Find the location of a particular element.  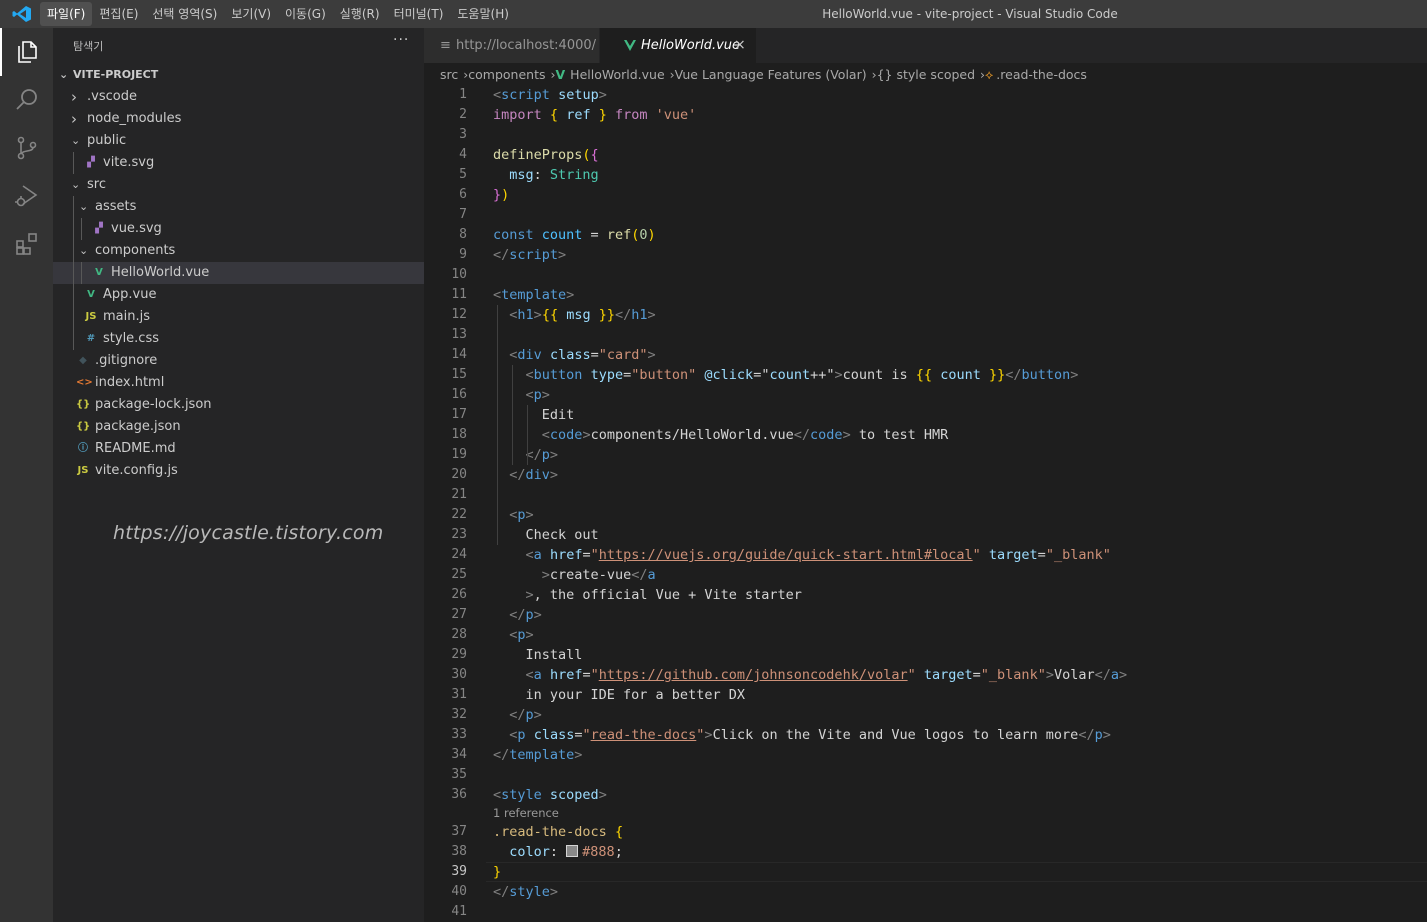

code-token: : is located at coordinates (558, 852).